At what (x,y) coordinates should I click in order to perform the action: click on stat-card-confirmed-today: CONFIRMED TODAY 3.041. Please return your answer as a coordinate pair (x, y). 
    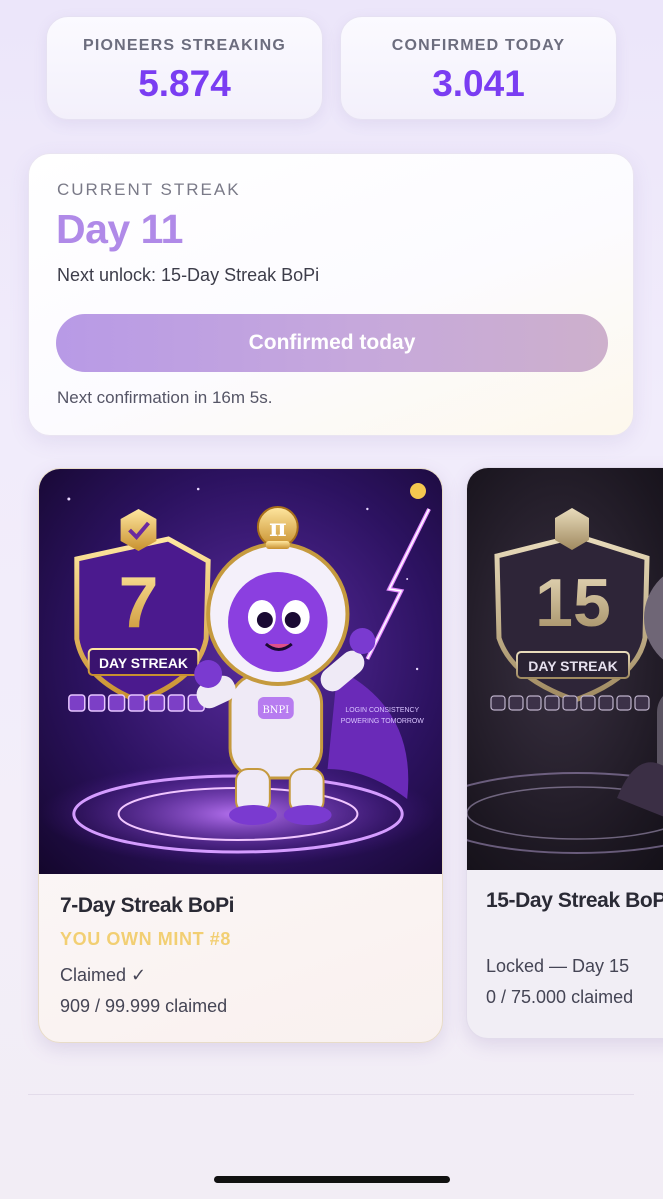
    Looking at the image, I should click on (478, 68).